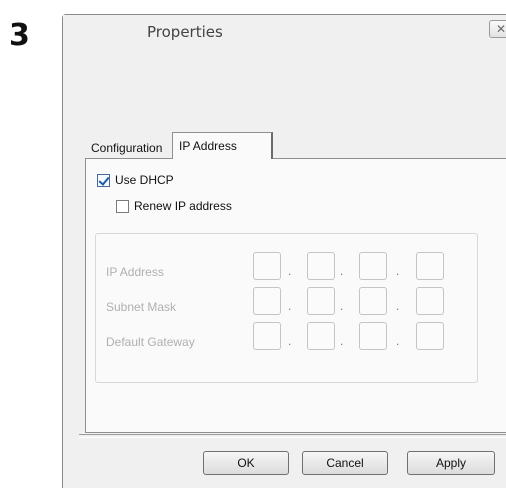 This screenshot has width=506, height=488. What do you see at coordinates (128, 147) in the screenshot?
I see `tab-configuration: Configuration` at bounding box center [128, 147].